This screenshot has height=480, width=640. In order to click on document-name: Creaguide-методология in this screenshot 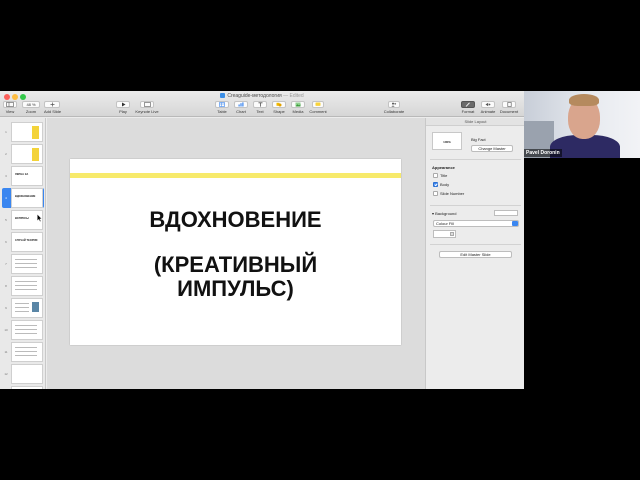, I will do `click(254, 96)`.